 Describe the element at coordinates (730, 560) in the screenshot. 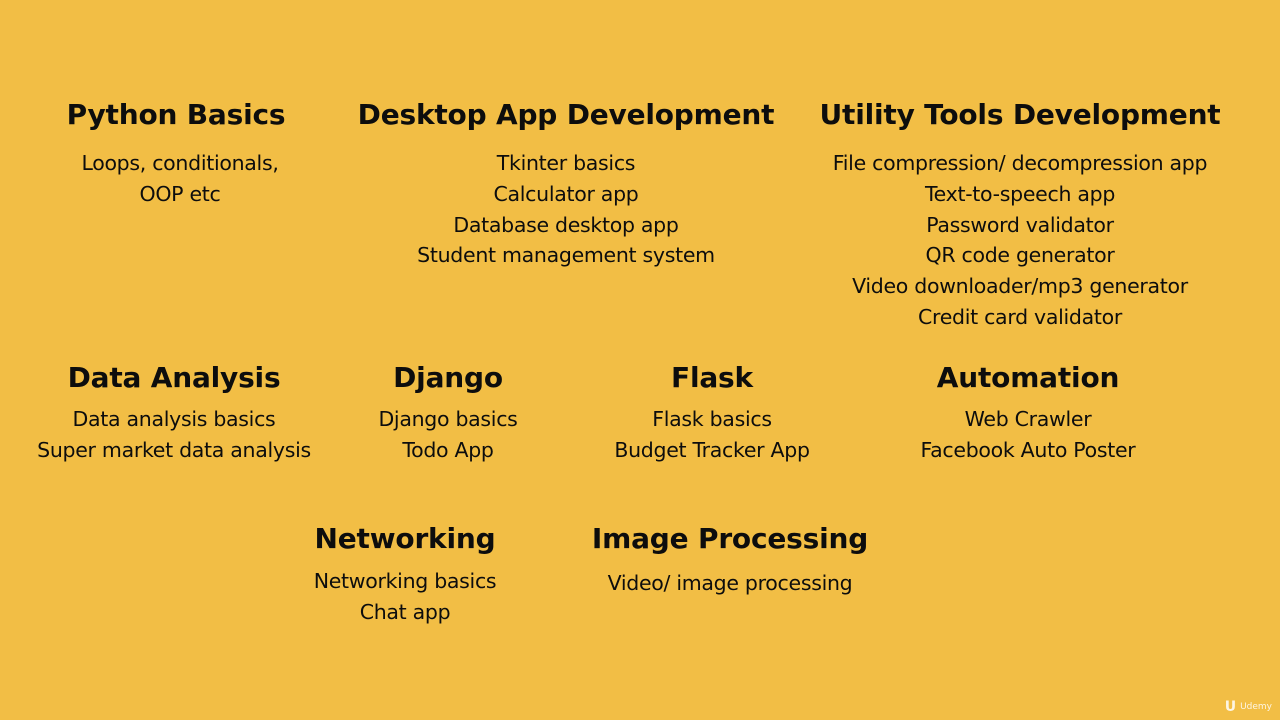

I see `topic-image-processing: Image Processing Video/ image processing` at that location.